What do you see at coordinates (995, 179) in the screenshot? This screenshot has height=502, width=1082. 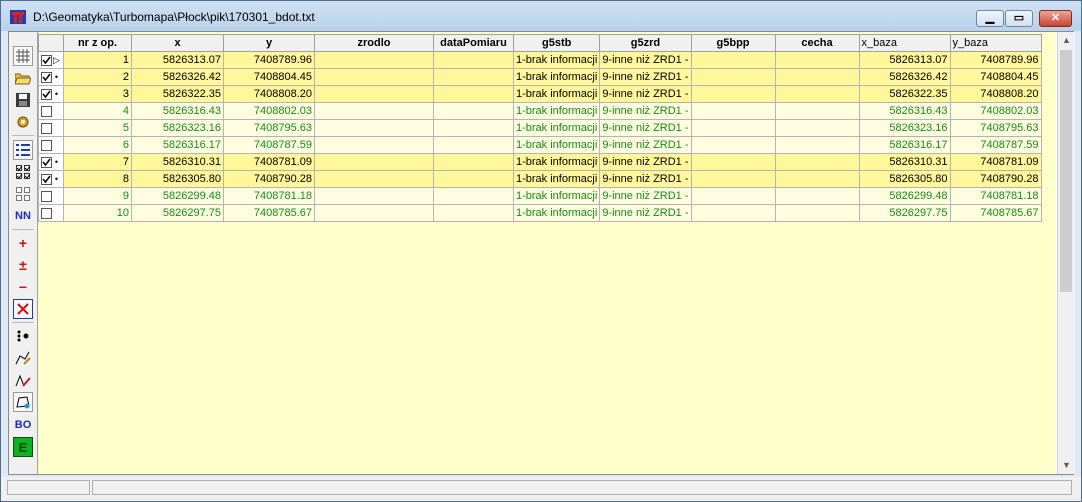 I see `cell-y-baza: 7408790.28` at bounding box center [995, 179].